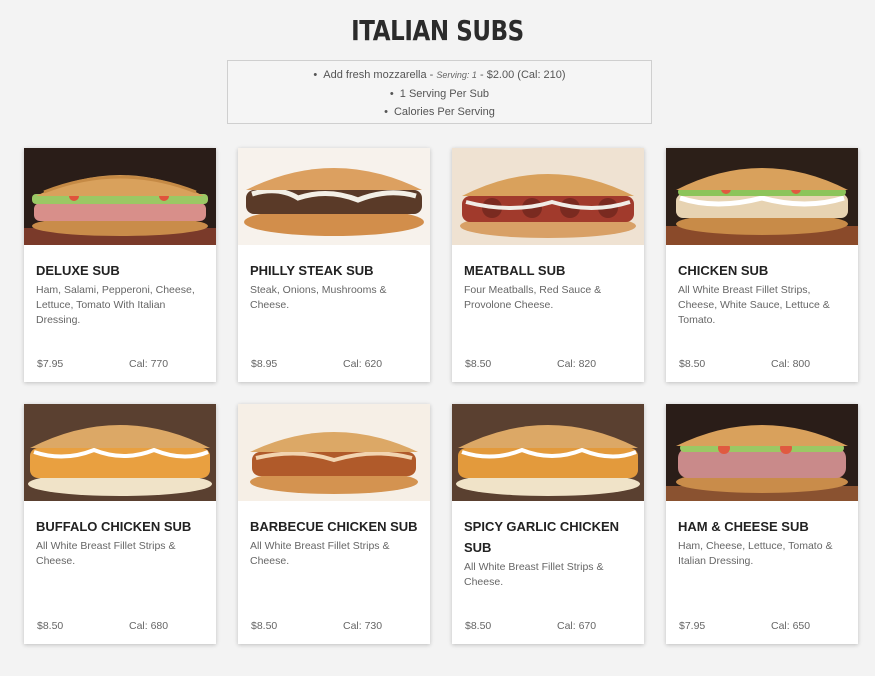  I want to click on meatball-sub-photo, so click(548, 196).